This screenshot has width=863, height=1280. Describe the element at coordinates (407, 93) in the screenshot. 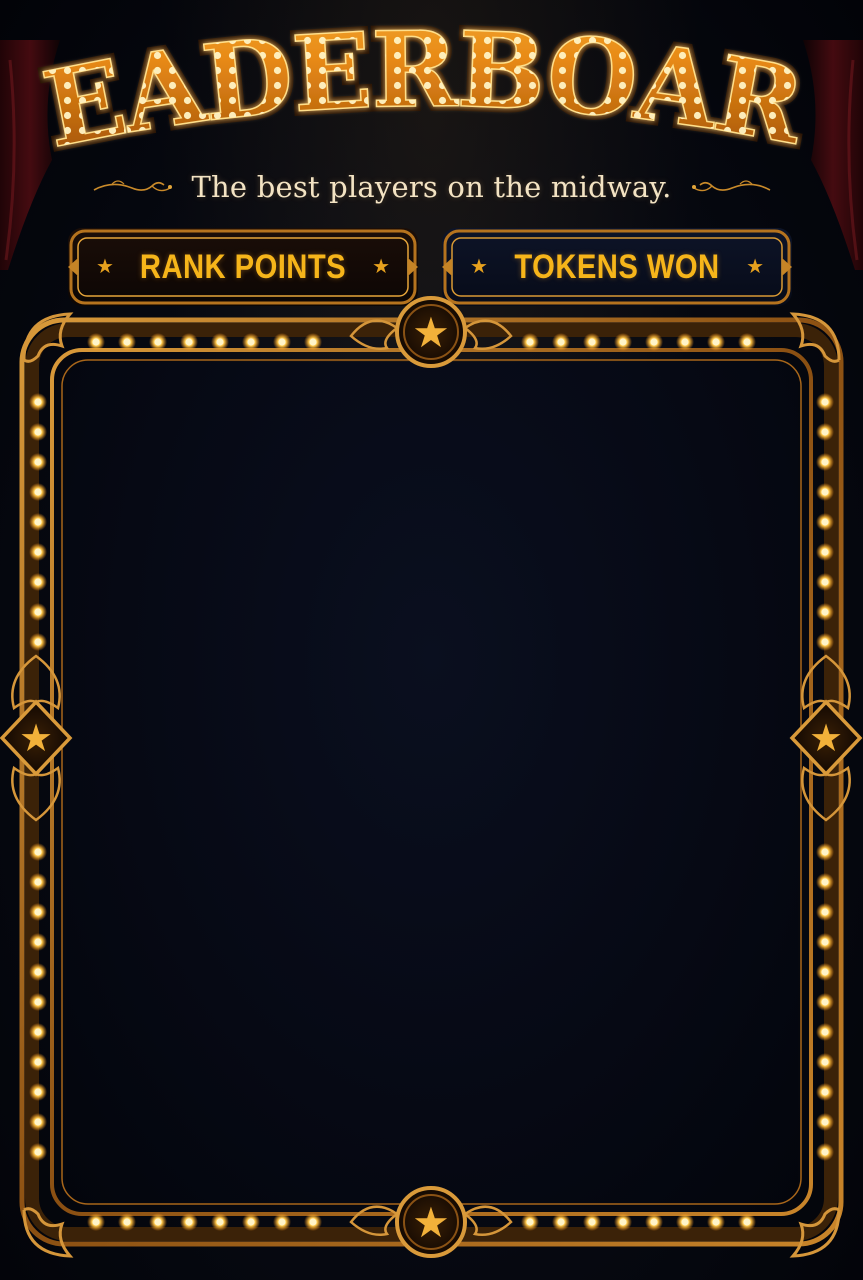

I see `svg-text: LEADERBOARD` at that location.